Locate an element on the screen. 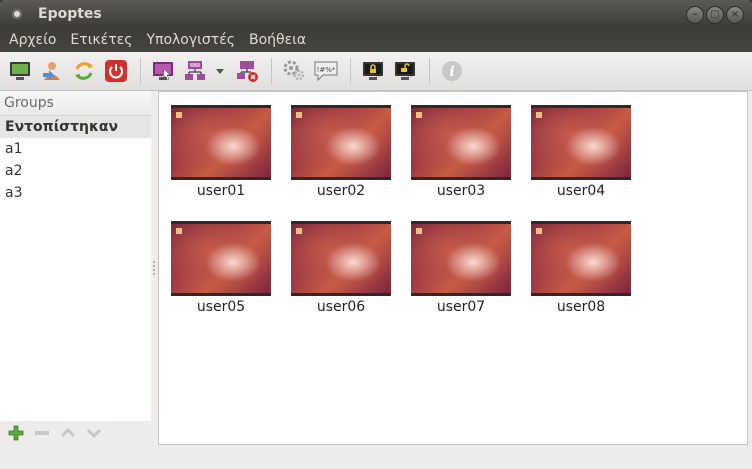 The width and height of the screenshot is (752, 469). client-label: user02 is located at coordinates (341, 191).